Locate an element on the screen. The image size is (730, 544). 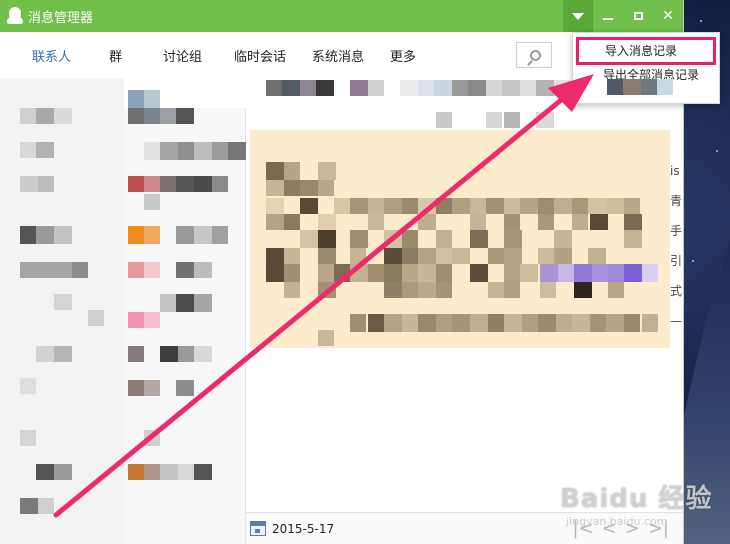
maximize-icon is located at coordinates (638, 16).